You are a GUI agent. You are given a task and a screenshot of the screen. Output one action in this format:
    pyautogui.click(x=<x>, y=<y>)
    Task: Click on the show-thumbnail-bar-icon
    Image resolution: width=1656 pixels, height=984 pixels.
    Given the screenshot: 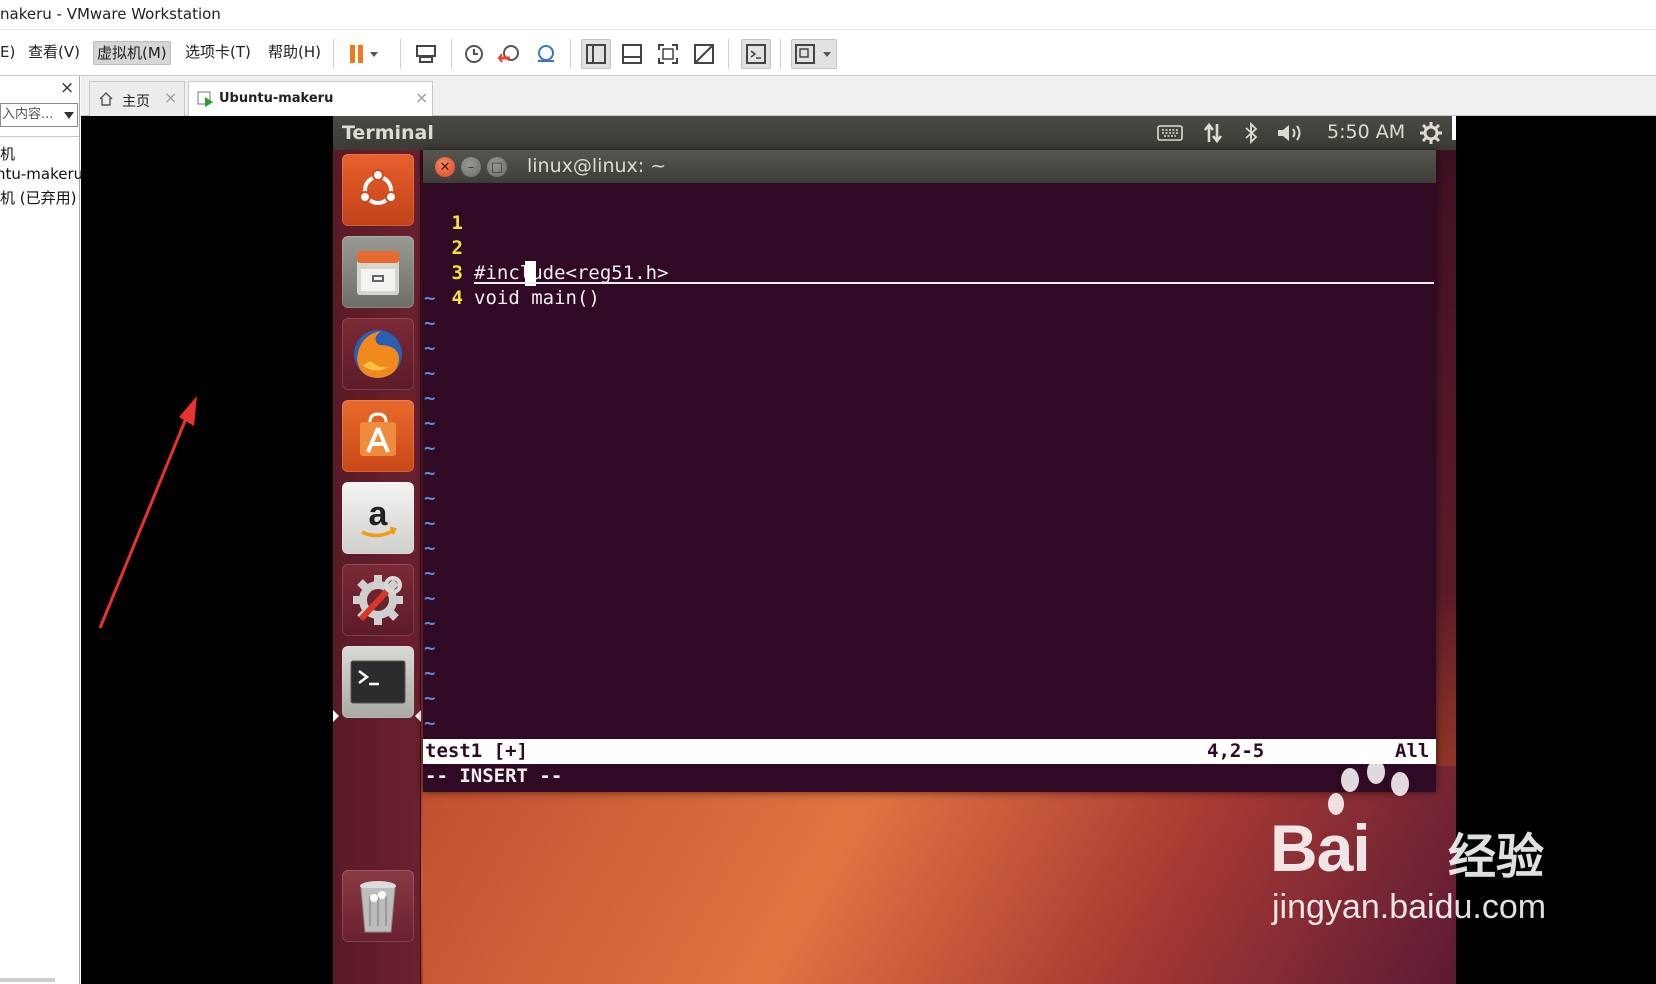 What is the action you would take?
    pyautogui.click(x=632, y=54)
    